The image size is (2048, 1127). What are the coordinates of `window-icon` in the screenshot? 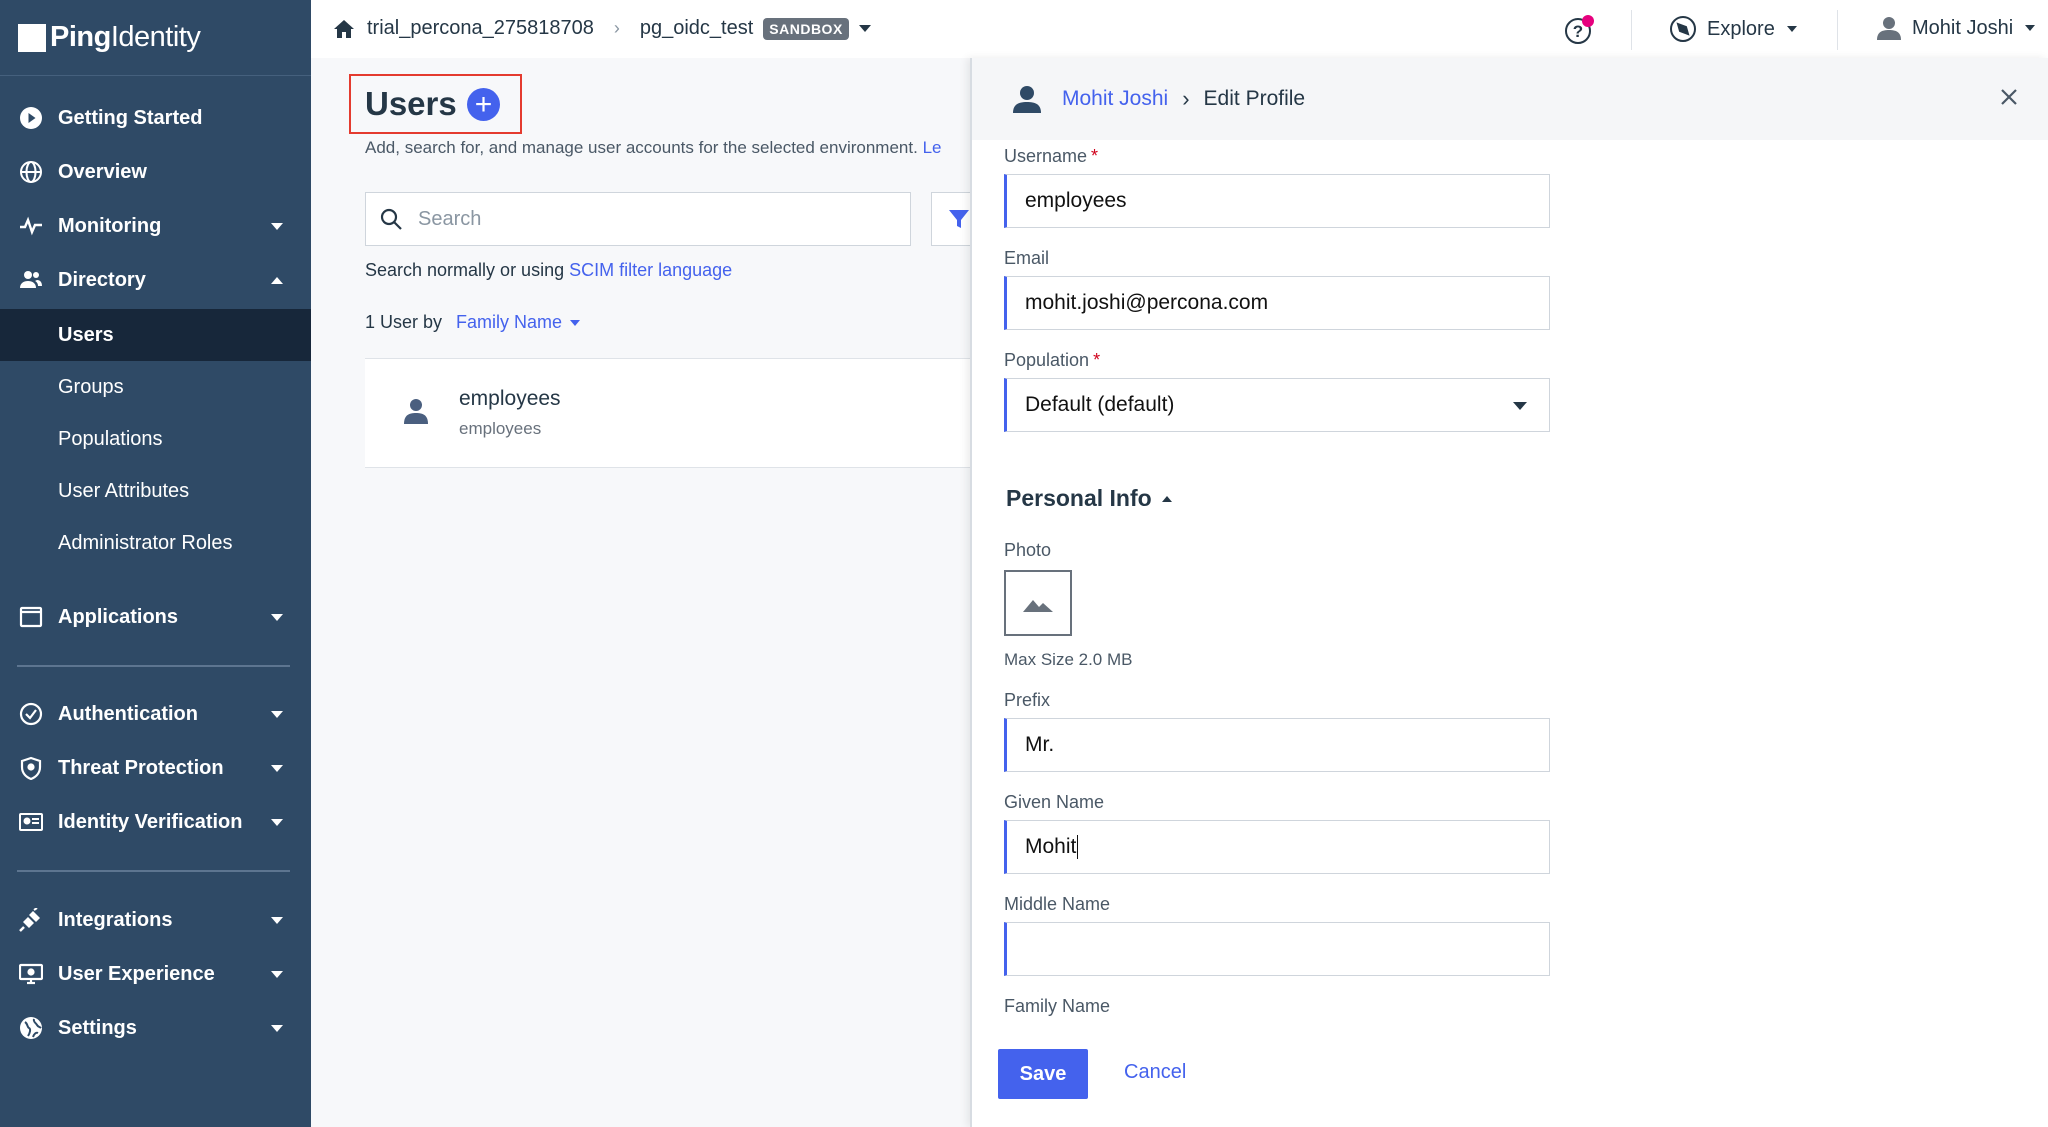 It's located at (31, 617).